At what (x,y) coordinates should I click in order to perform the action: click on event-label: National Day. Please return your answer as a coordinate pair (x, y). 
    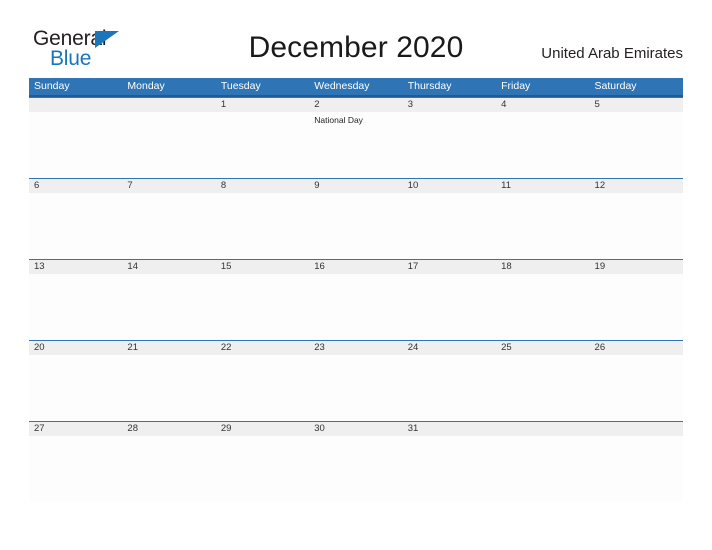
    Looking at the image, I should click on (338, 120).